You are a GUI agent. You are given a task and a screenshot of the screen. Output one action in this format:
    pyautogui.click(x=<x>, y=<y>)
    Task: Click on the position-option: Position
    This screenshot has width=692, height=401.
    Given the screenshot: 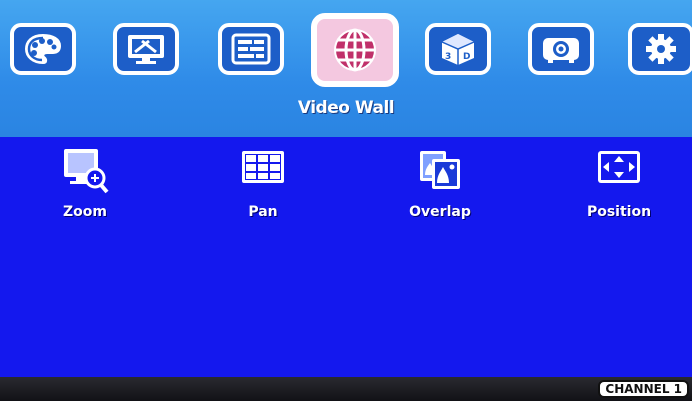 What is the action you would take?
    pyautogui.click(x=619, y=182)
    